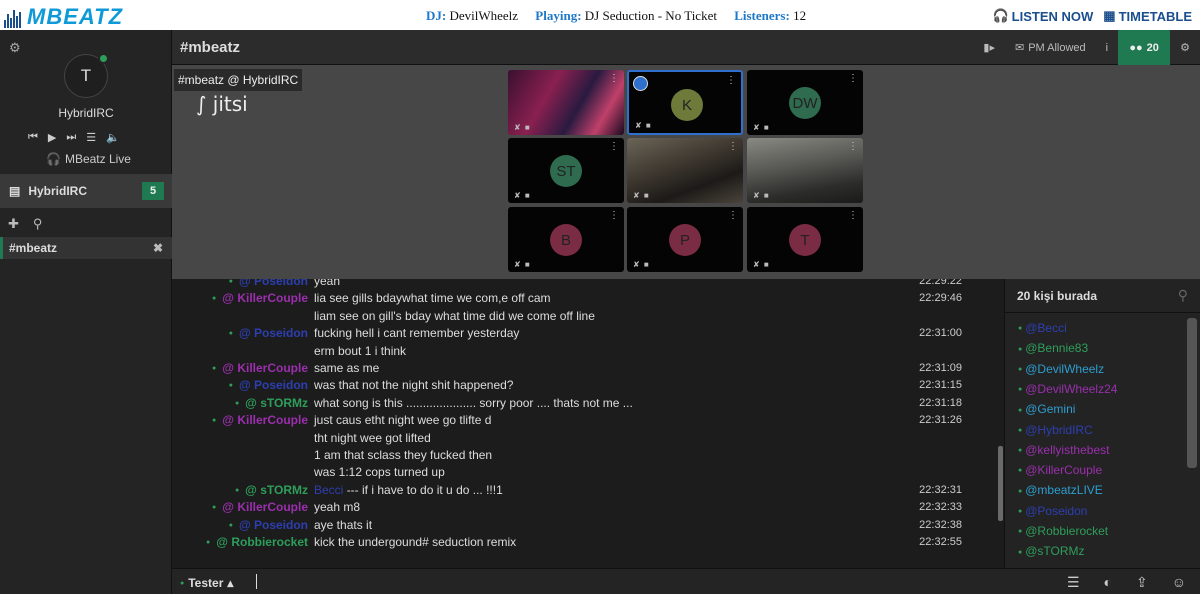 This screenshot has width=1200, height=594. What do you see at coordinates (91, 137) in the screenshot?
I see `playlist-icon: ☰` at bounding box center [91, 137].